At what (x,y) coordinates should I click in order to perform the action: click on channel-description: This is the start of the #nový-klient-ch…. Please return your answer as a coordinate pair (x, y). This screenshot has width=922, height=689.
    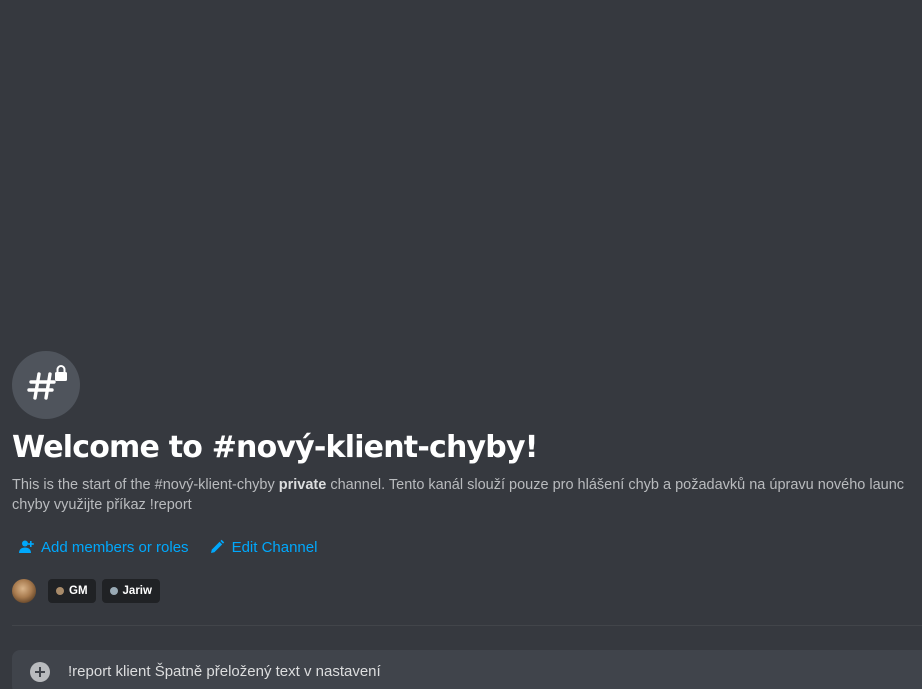
    Looking at the image, I should click on (467, 495).